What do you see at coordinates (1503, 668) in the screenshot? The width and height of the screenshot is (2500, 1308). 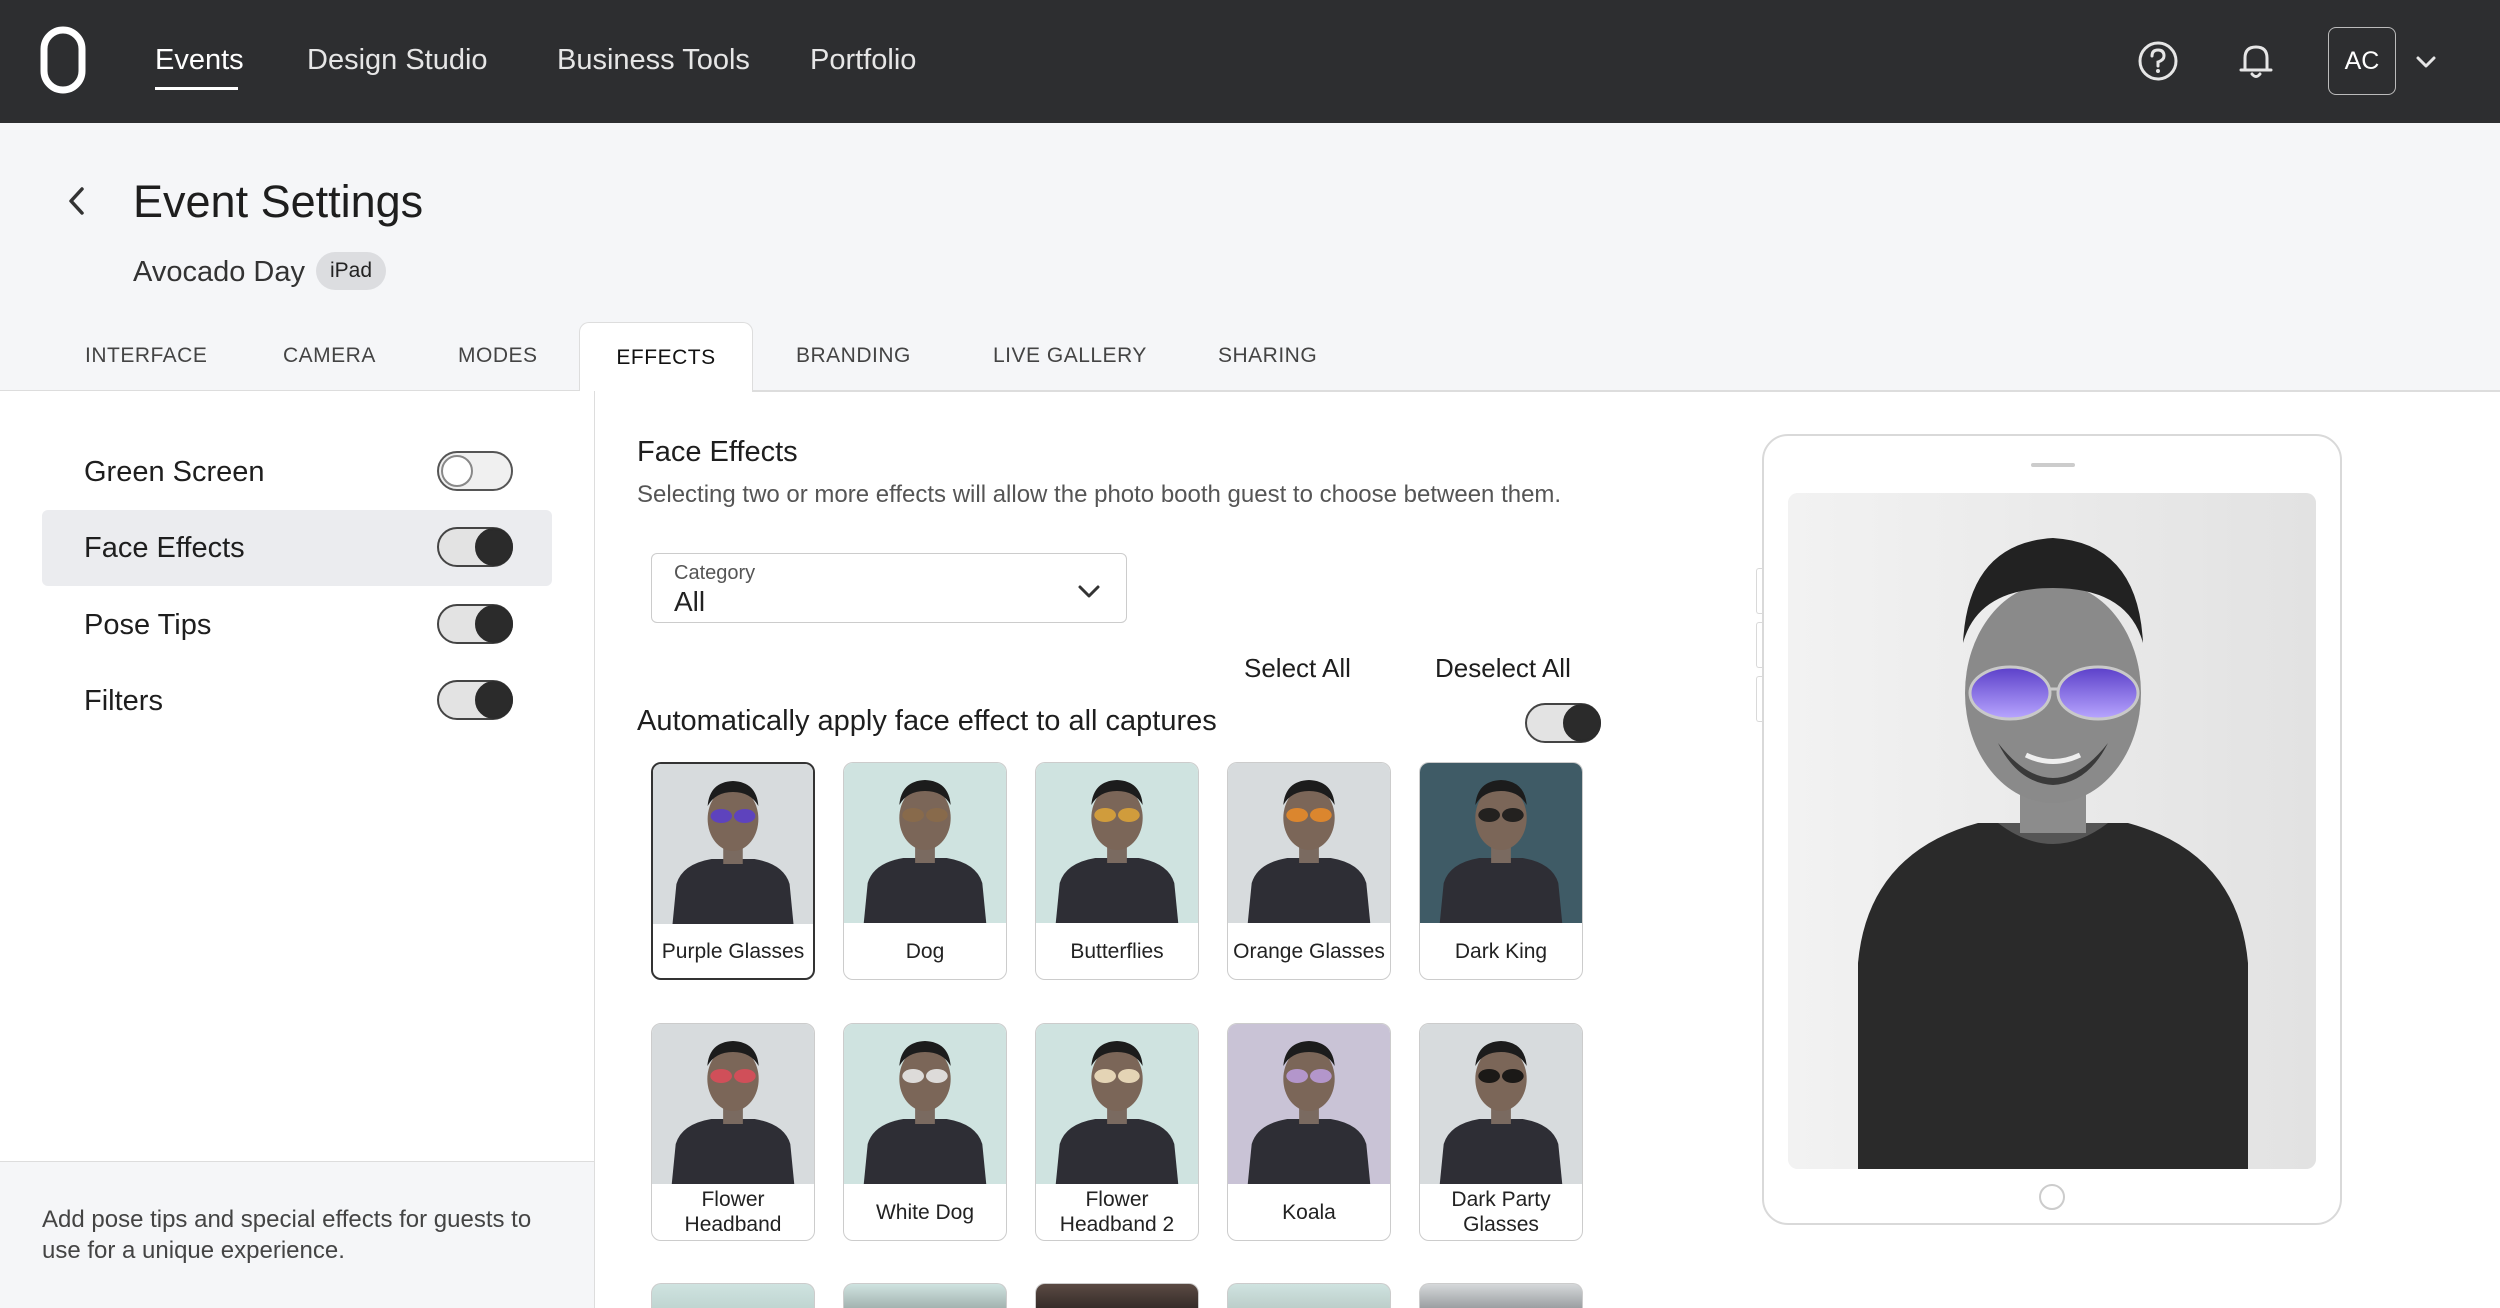 I see `deselect-all-button: Deselect All` at bounding box center [1503, 668].